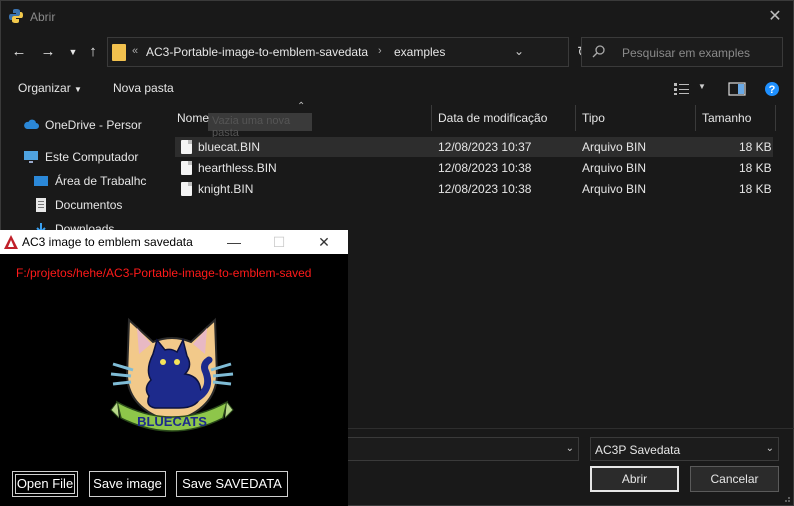 Image resolution: width=794 pixels, height=506 pixels. Describe the element at coordinates (260, 126) in the screenshot. I see `drag-ghost-tooltip: Vazia uma nova pasta` at that location.